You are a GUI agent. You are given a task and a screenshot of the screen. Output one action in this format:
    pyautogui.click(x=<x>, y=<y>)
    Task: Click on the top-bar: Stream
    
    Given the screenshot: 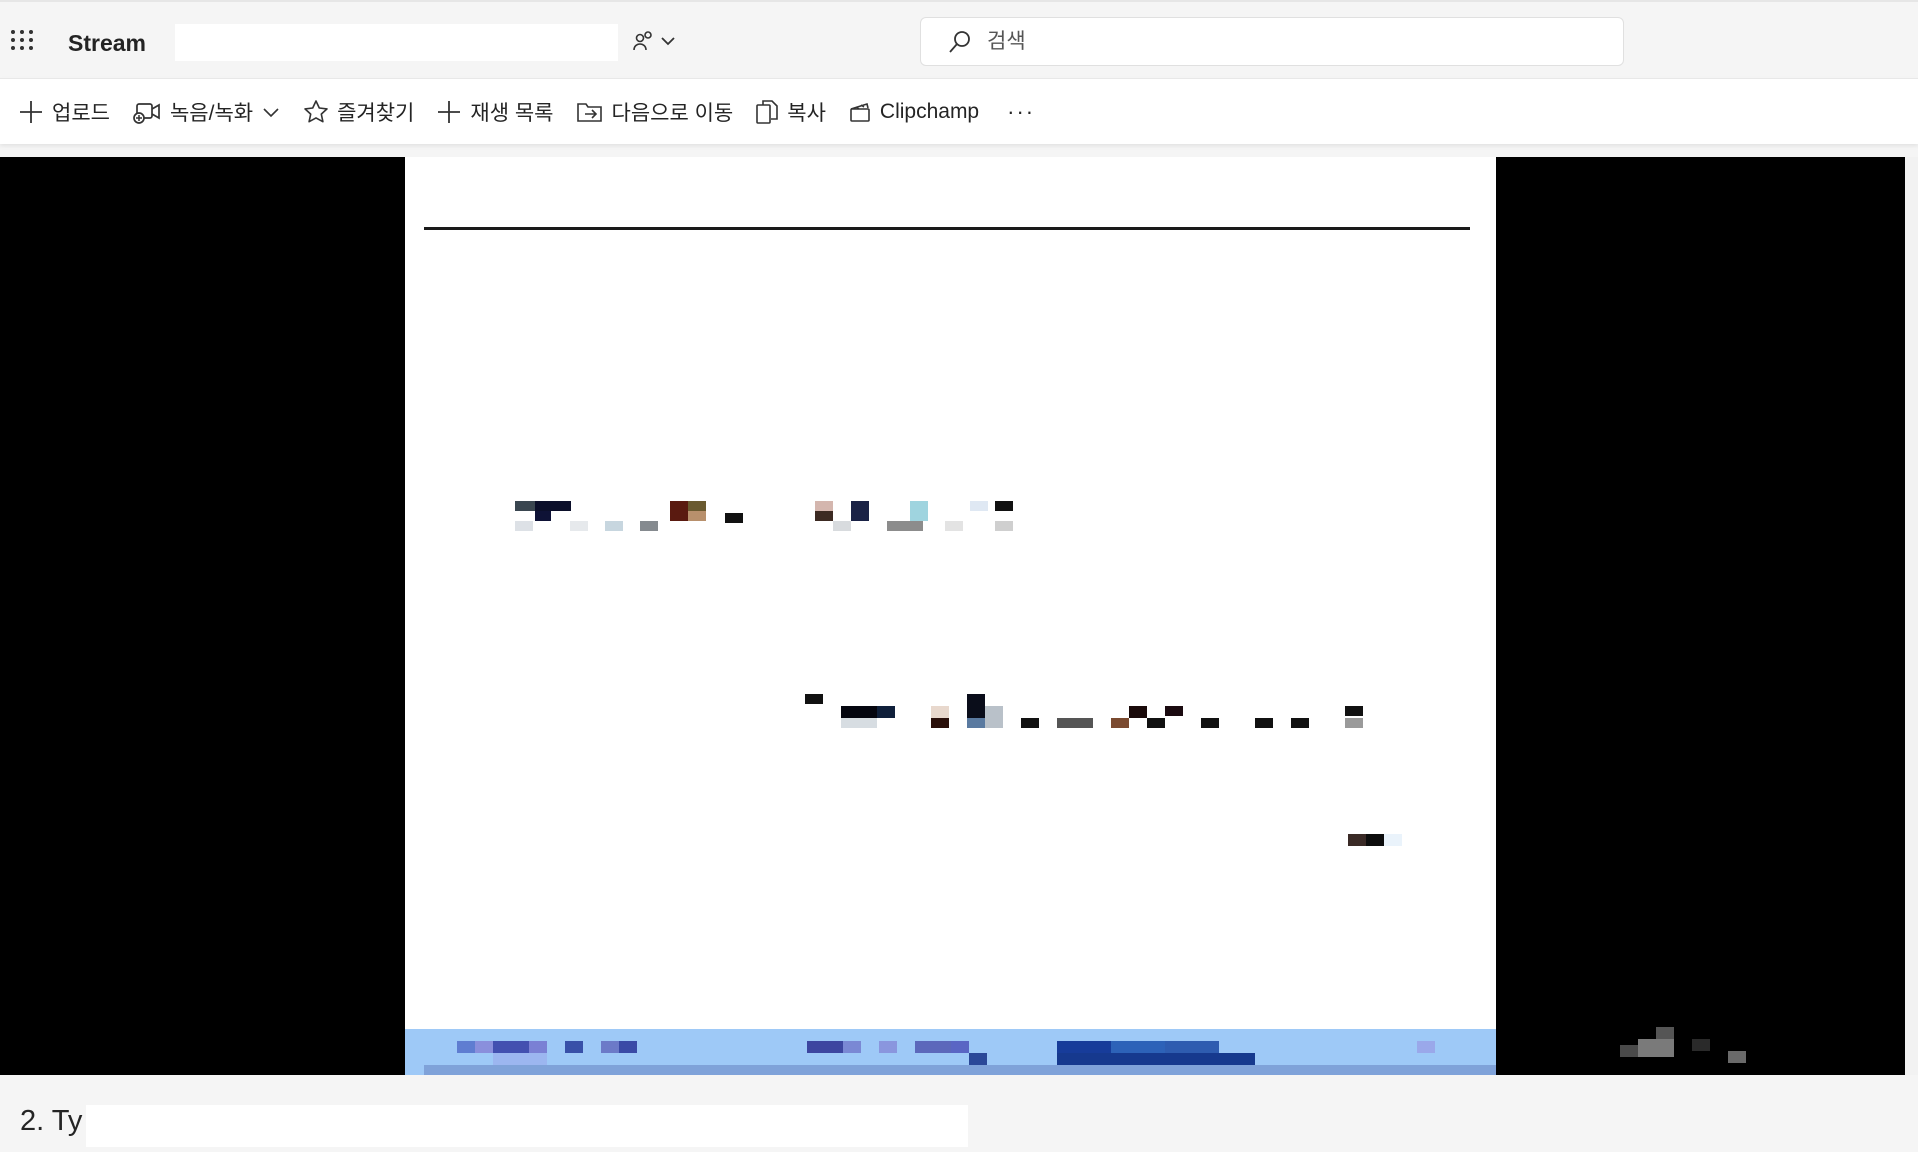 What is the action you would take?
    pyautogui.click(x=959, y=39)
    